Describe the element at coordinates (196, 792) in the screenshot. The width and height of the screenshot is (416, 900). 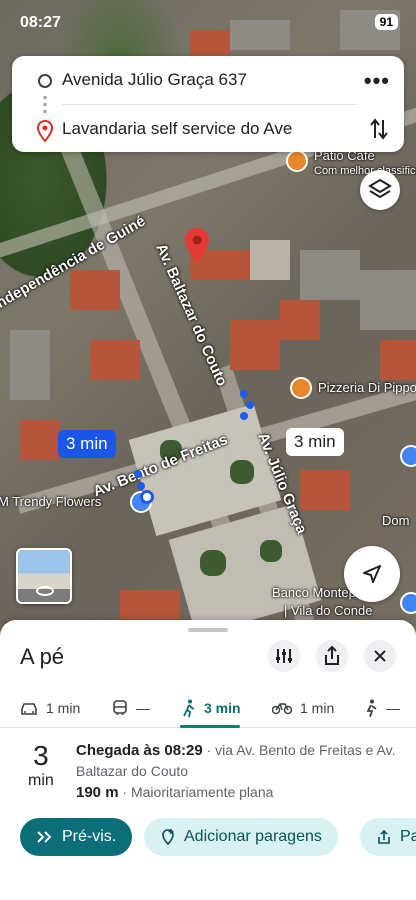
I see `route-terrain: · Maioritariamente plana` at that location.